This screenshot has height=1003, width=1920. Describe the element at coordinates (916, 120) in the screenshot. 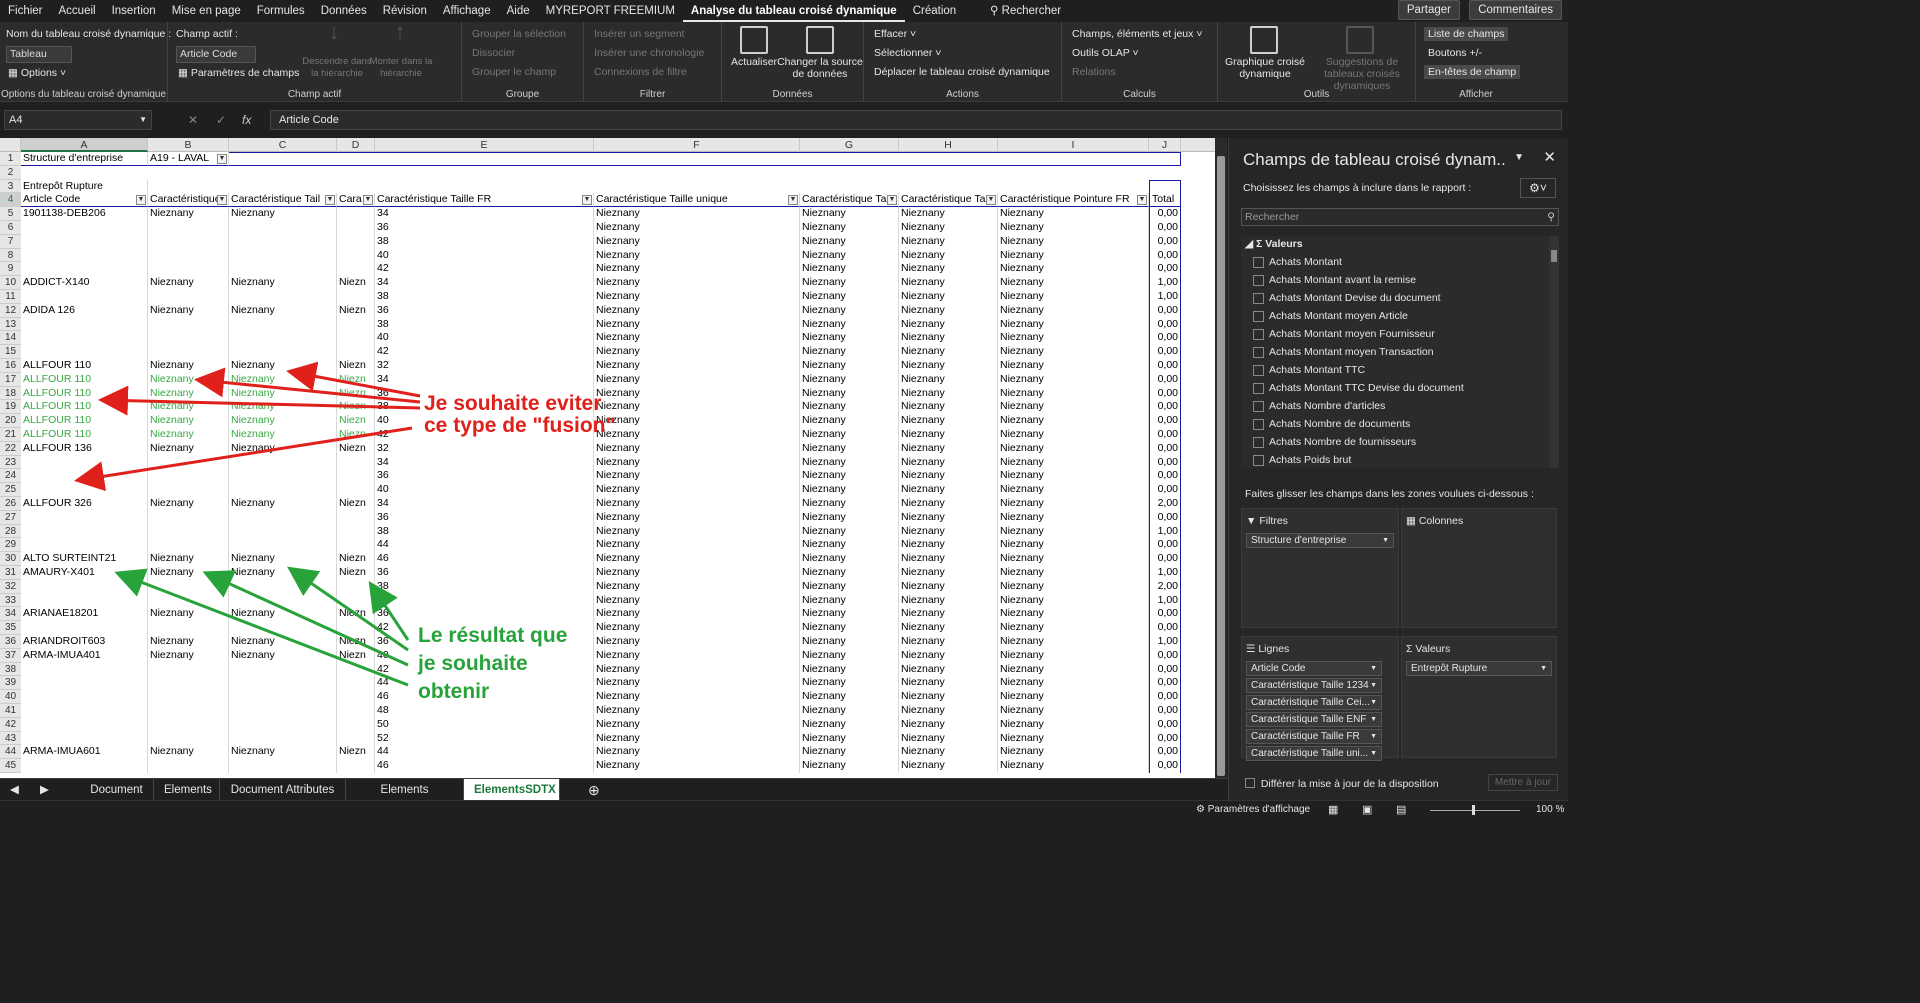

I see `formula-input: Article Code` at that location.